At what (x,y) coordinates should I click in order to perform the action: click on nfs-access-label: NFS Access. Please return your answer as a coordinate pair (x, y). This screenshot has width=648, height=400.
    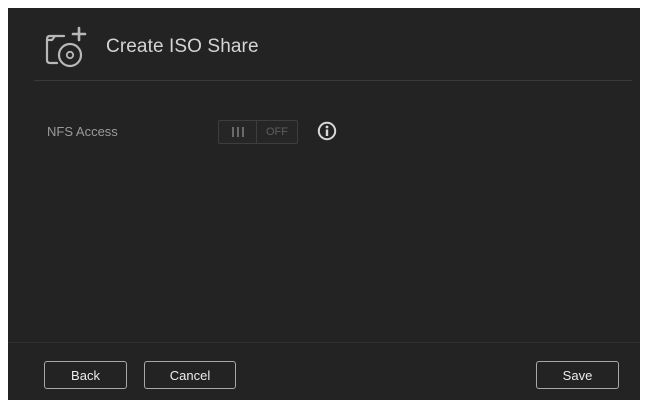
    Looking at the image, I should click on (82, 131).